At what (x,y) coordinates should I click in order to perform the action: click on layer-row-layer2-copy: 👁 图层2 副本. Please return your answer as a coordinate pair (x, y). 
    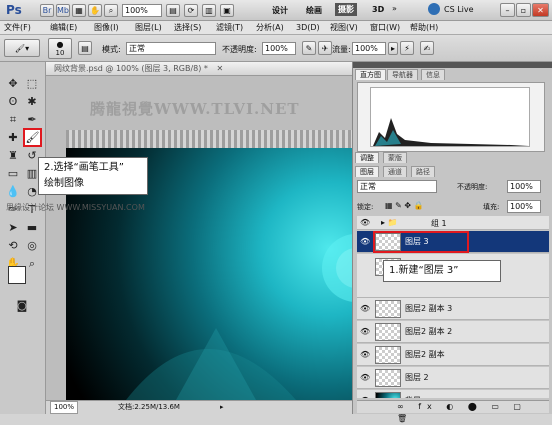
    Looking at the image, I should click on (453, 355).